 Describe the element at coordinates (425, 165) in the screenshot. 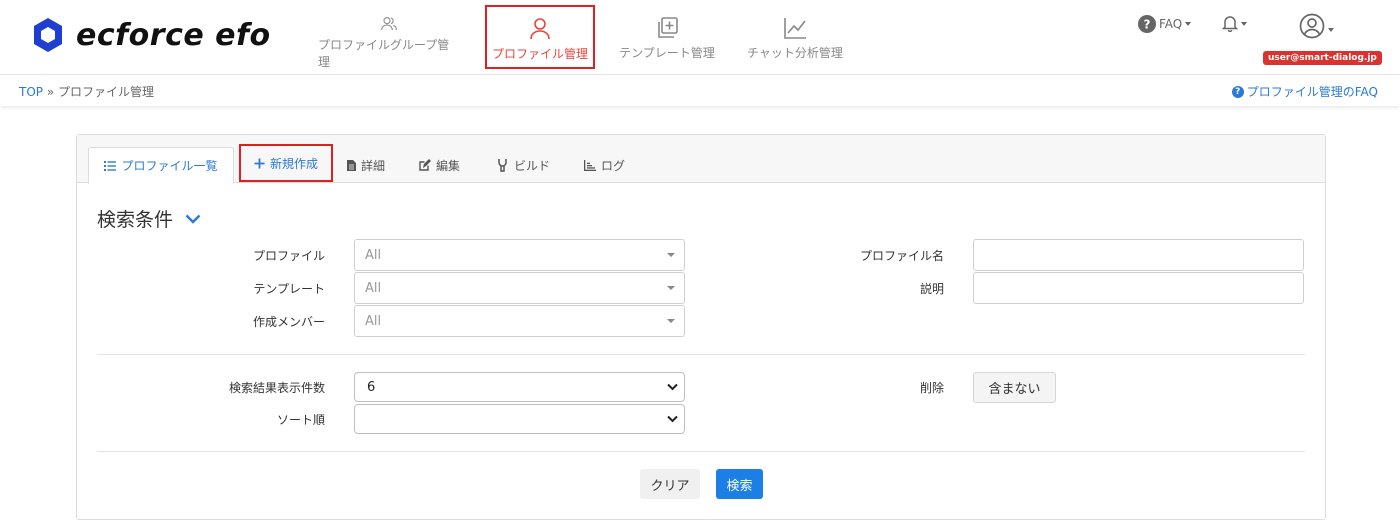

I see `edit-icon` at that location.